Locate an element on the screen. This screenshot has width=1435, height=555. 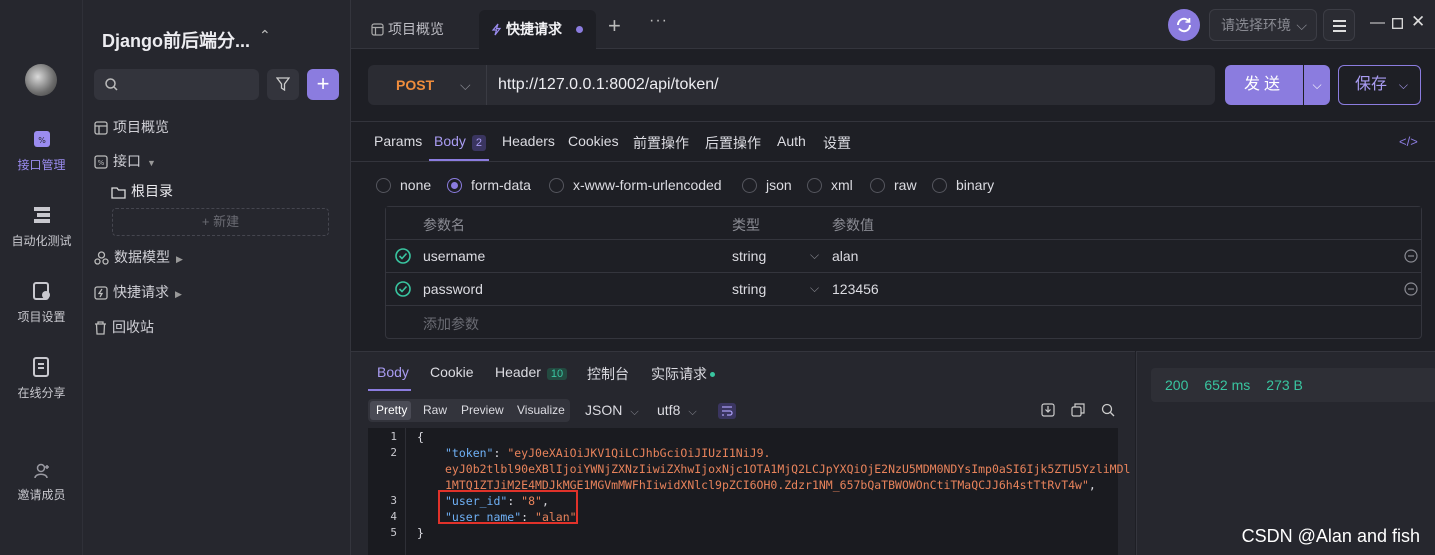
tree-search-input is located at coordinates (176, 84).